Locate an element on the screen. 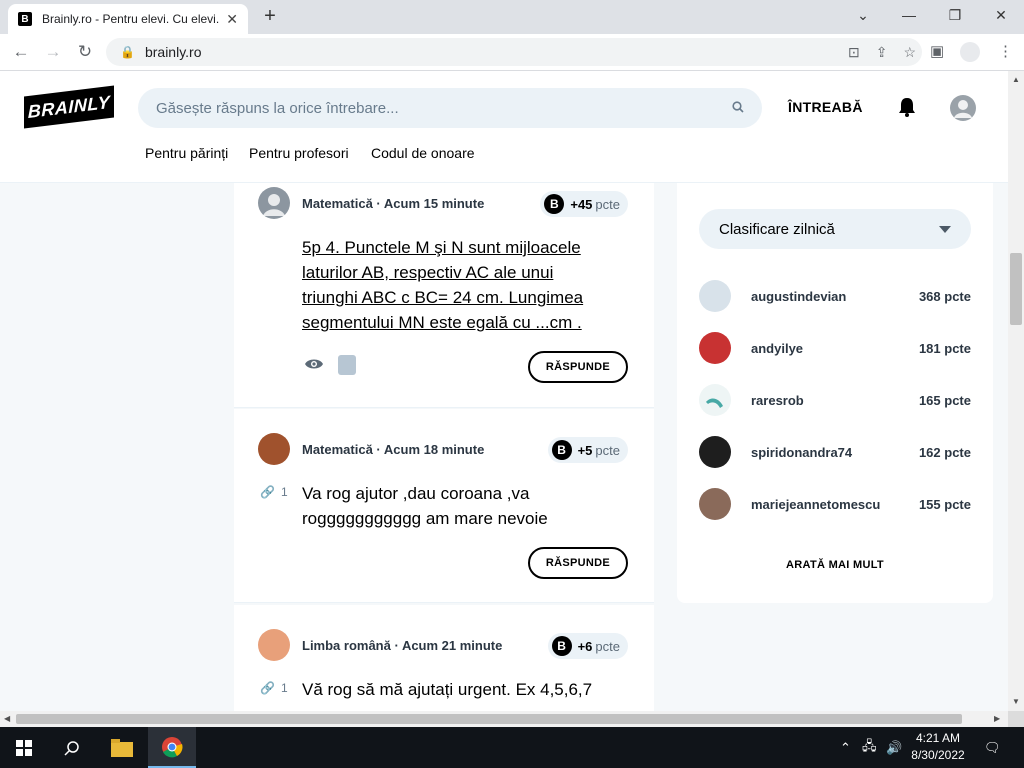  new-tab-button: + is located at coordinates (270, 17).